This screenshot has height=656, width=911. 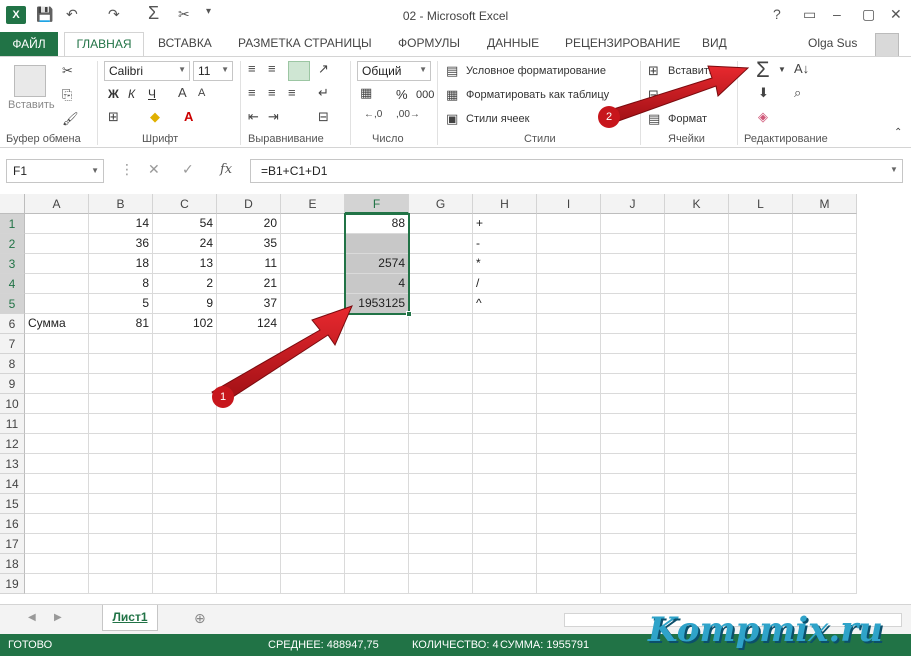 I want to click on annotation-badge-1: 1, so click(x=223, y=397).